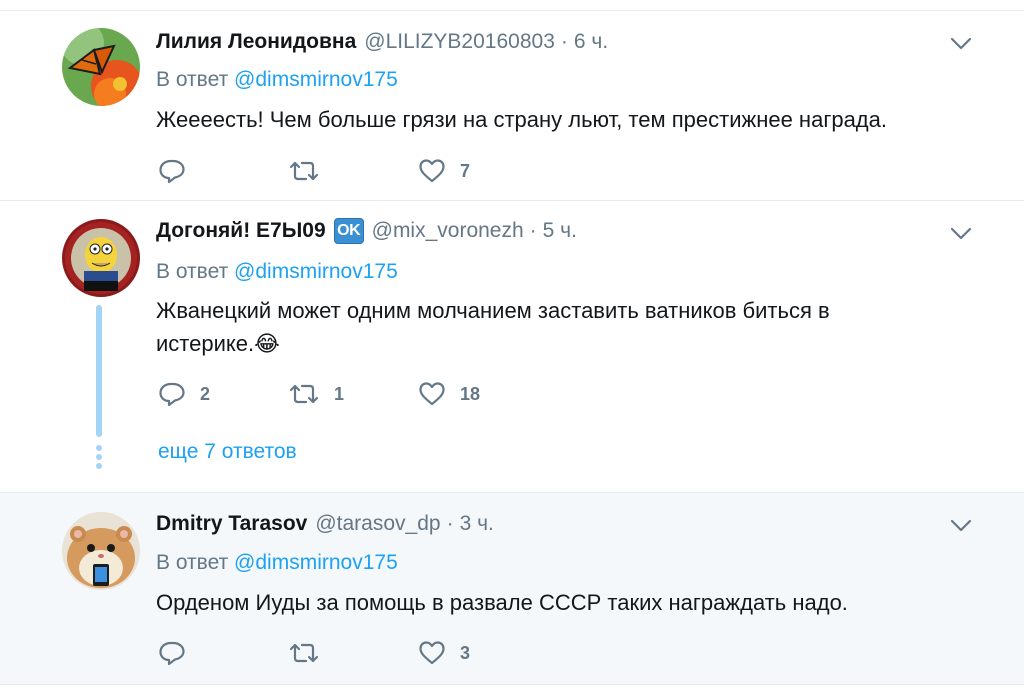 This screenshot has width=1024, height=692. What do you see at coordinates (223, 394) in the screenshot?
I see `reply-button: 2` at bounding box center [223, 394].